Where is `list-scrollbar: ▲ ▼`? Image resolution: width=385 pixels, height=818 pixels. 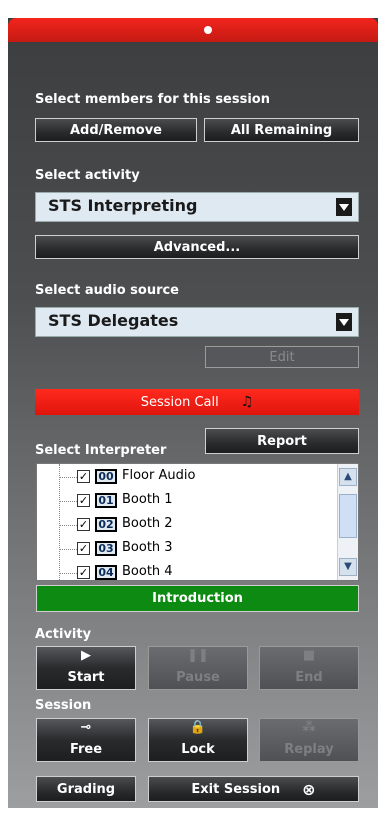
list-scrollbar: ▲ ▼ is located at coordinates (347, 522).